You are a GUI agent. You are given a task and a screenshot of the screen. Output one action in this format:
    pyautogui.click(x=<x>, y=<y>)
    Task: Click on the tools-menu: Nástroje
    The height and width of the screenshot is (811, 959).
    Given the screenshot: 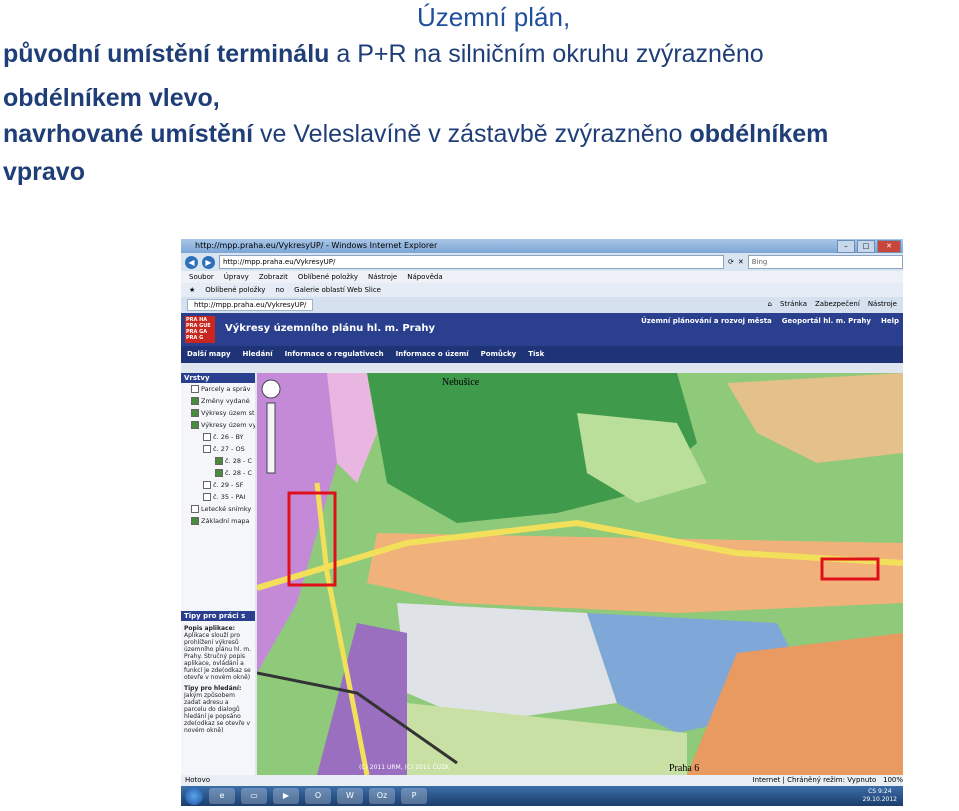 What is the action you would take?
    pyautogui.click(x=882, y=304)
    